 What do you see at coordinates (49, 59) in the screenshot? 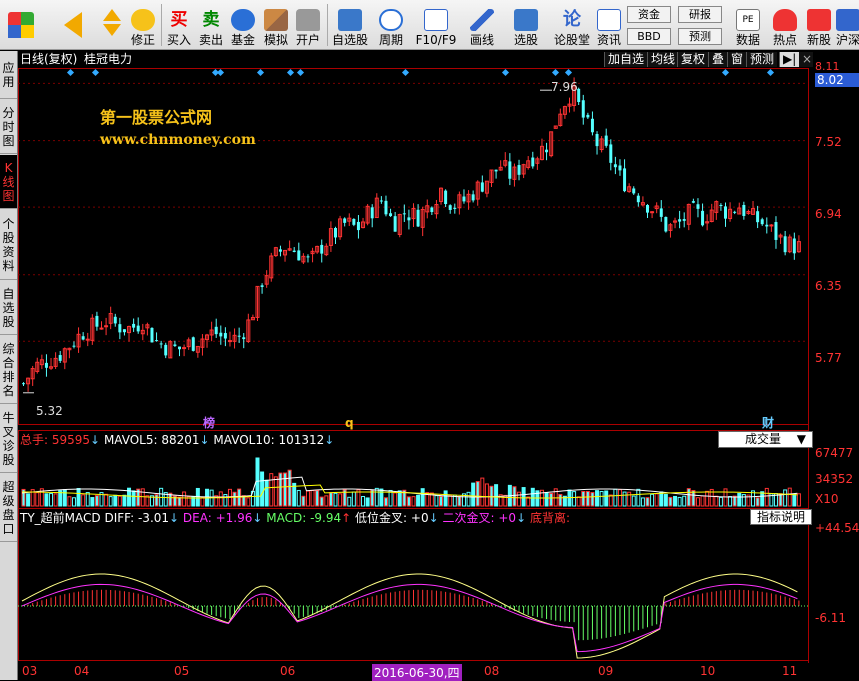
I see `chart-type-label: 日线(复权)` at bounding box center [49, 59].